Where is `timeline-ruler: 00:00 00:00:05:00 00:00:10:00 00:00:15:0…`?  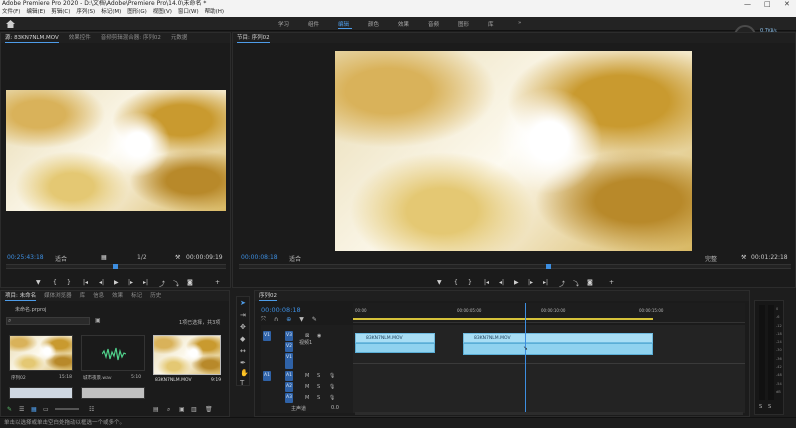
timeline-ruler: 00:00 00:00:05:00 00:00:10:00 00:00:15:0… is located at coordinates (549, 313).